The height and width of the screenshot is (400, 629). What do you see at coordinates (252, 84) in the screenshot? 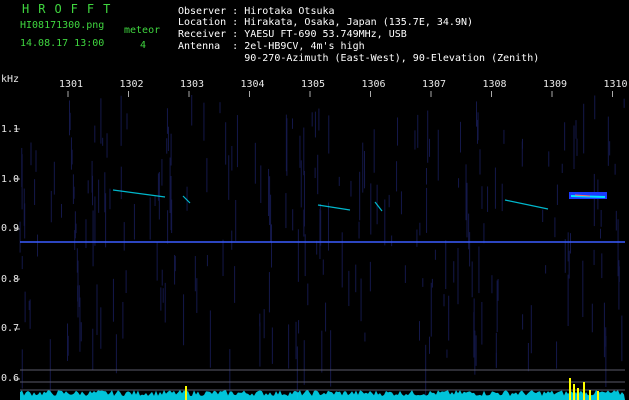
I see `x-tick-label: 1304` at bounding box center [252, 84].